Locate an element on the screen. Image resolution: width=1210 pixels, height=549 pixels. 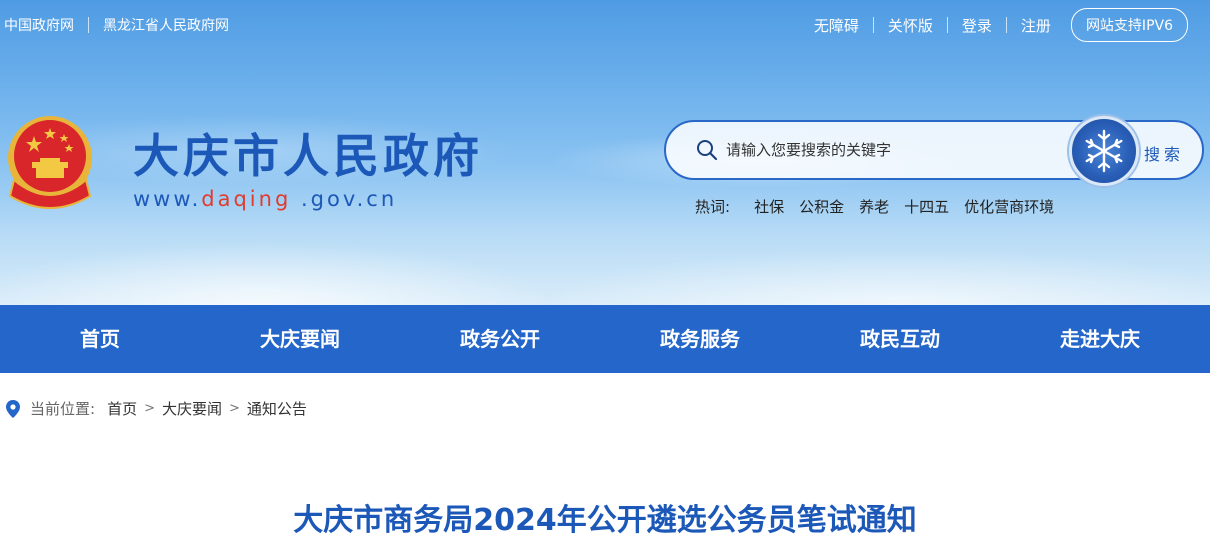
hot-words-label: 热词: is located at coordinates (713, 207).